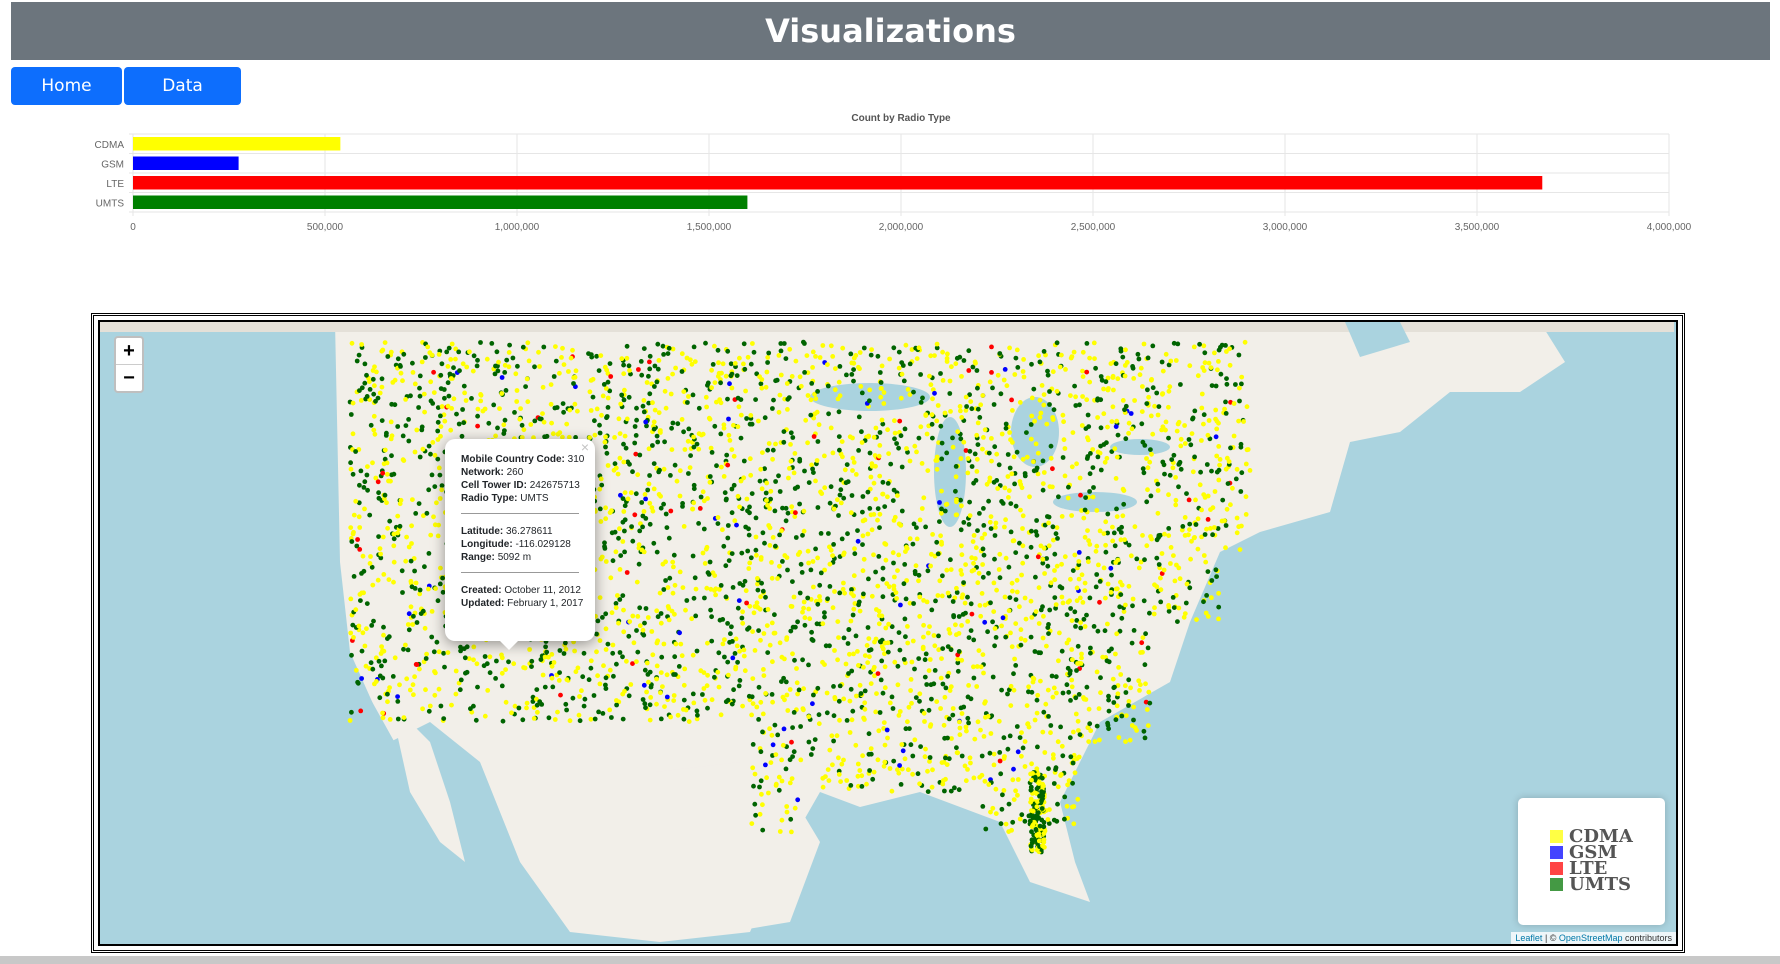  What do you see at coordinates (129, 377) in the screenshot?
I see `zoom-out-button: −` at bounding box center [129, 377].